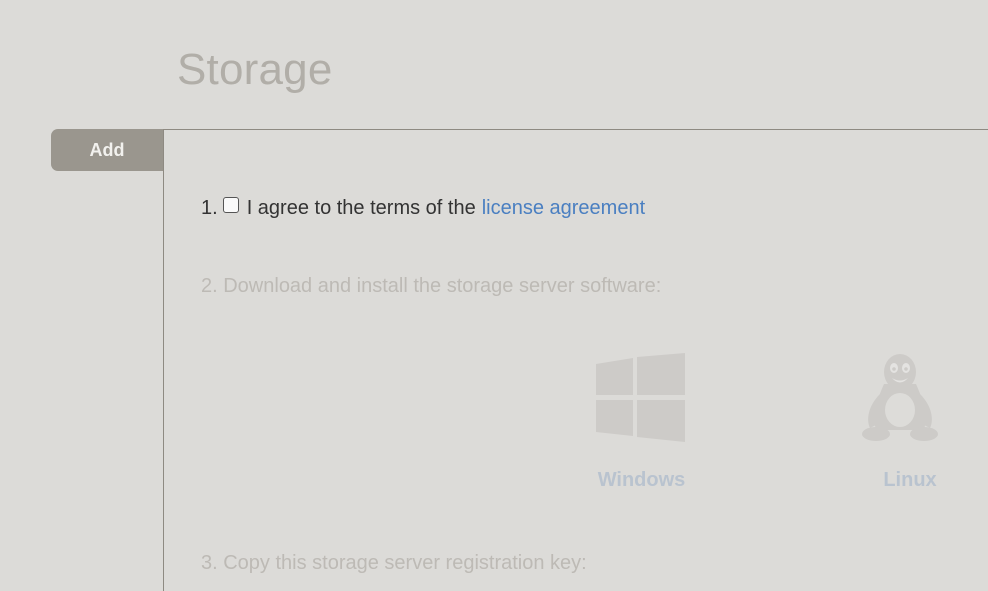  Describe the element at coordinates (641, 480) in the screenshot. I see `windows-label: Windows` at that location.